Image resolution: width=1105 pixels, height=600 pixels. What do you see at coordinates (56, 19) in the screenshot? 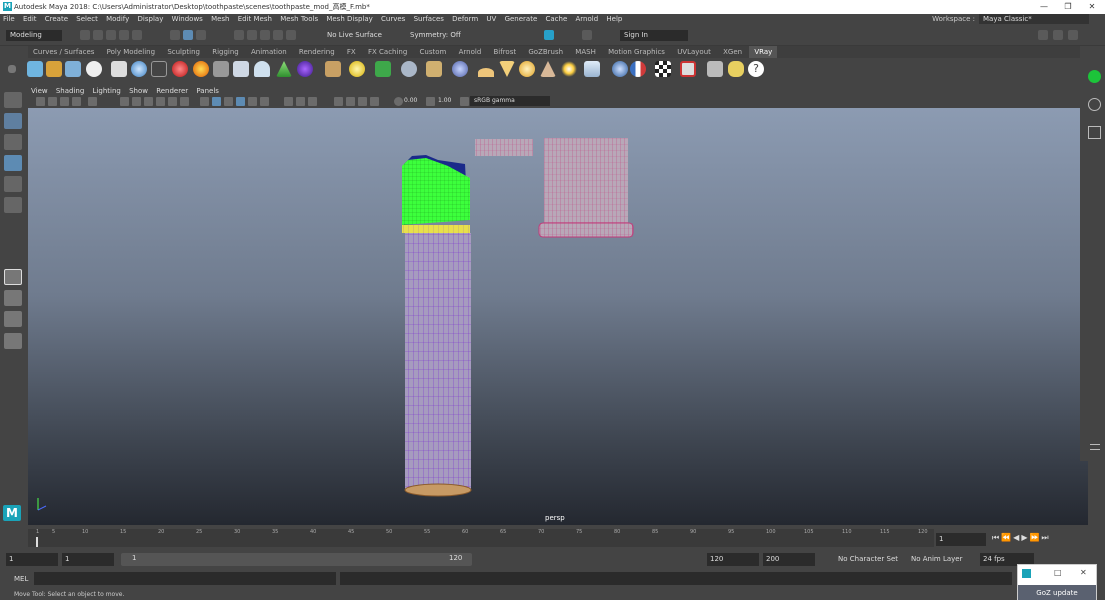
I see `menu-create: Create` at bounding box center [56, 19].